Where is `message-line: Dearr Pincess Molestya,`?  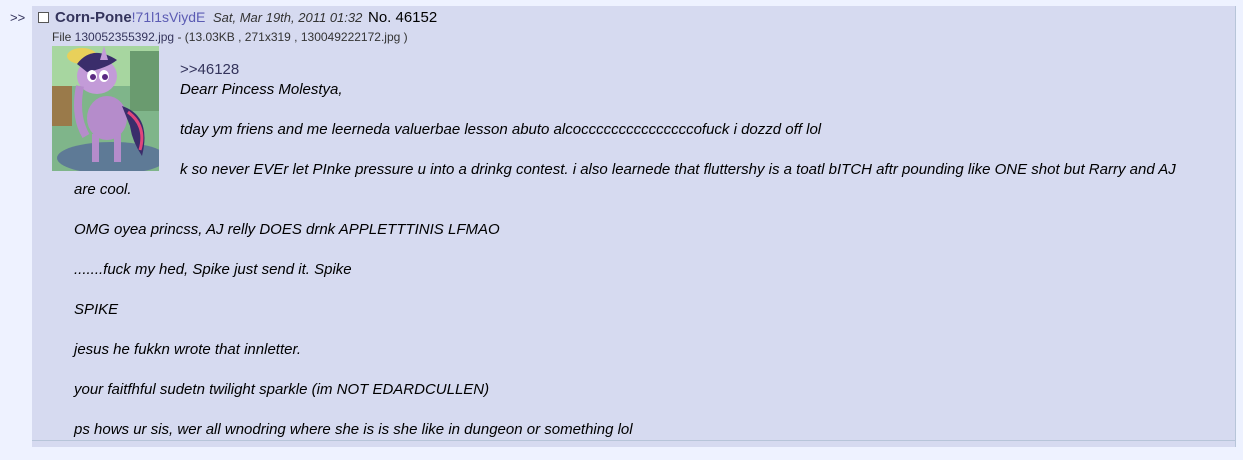 message-line: Dearr Pincess Molestya, is located at coordinates (261, 89).